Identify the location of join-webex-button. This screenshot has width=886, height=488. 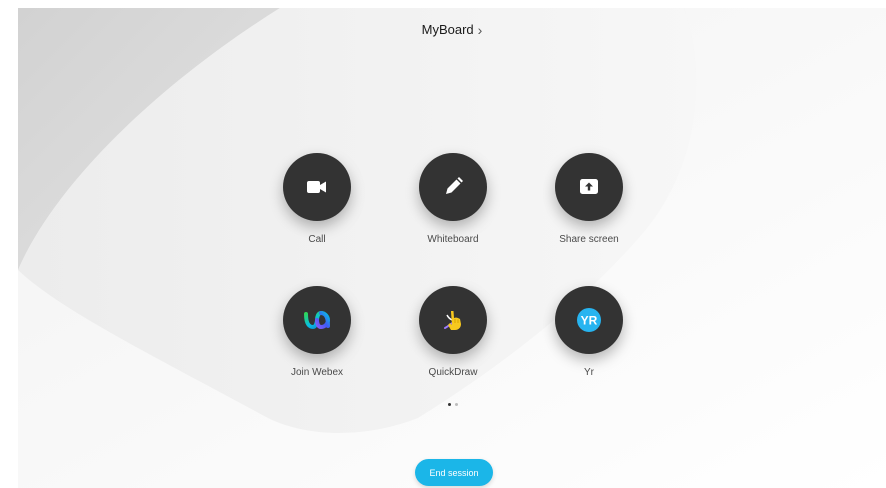
(317, 320).